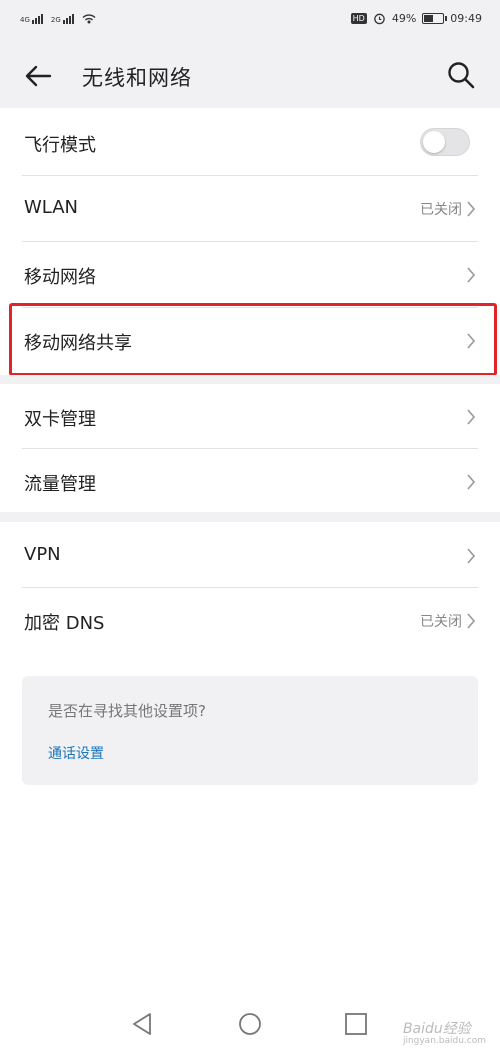 The width and height of the screenshot is (500, 1057). I want to click on watermark-brand: Baidu经验, so click(436, 1029).